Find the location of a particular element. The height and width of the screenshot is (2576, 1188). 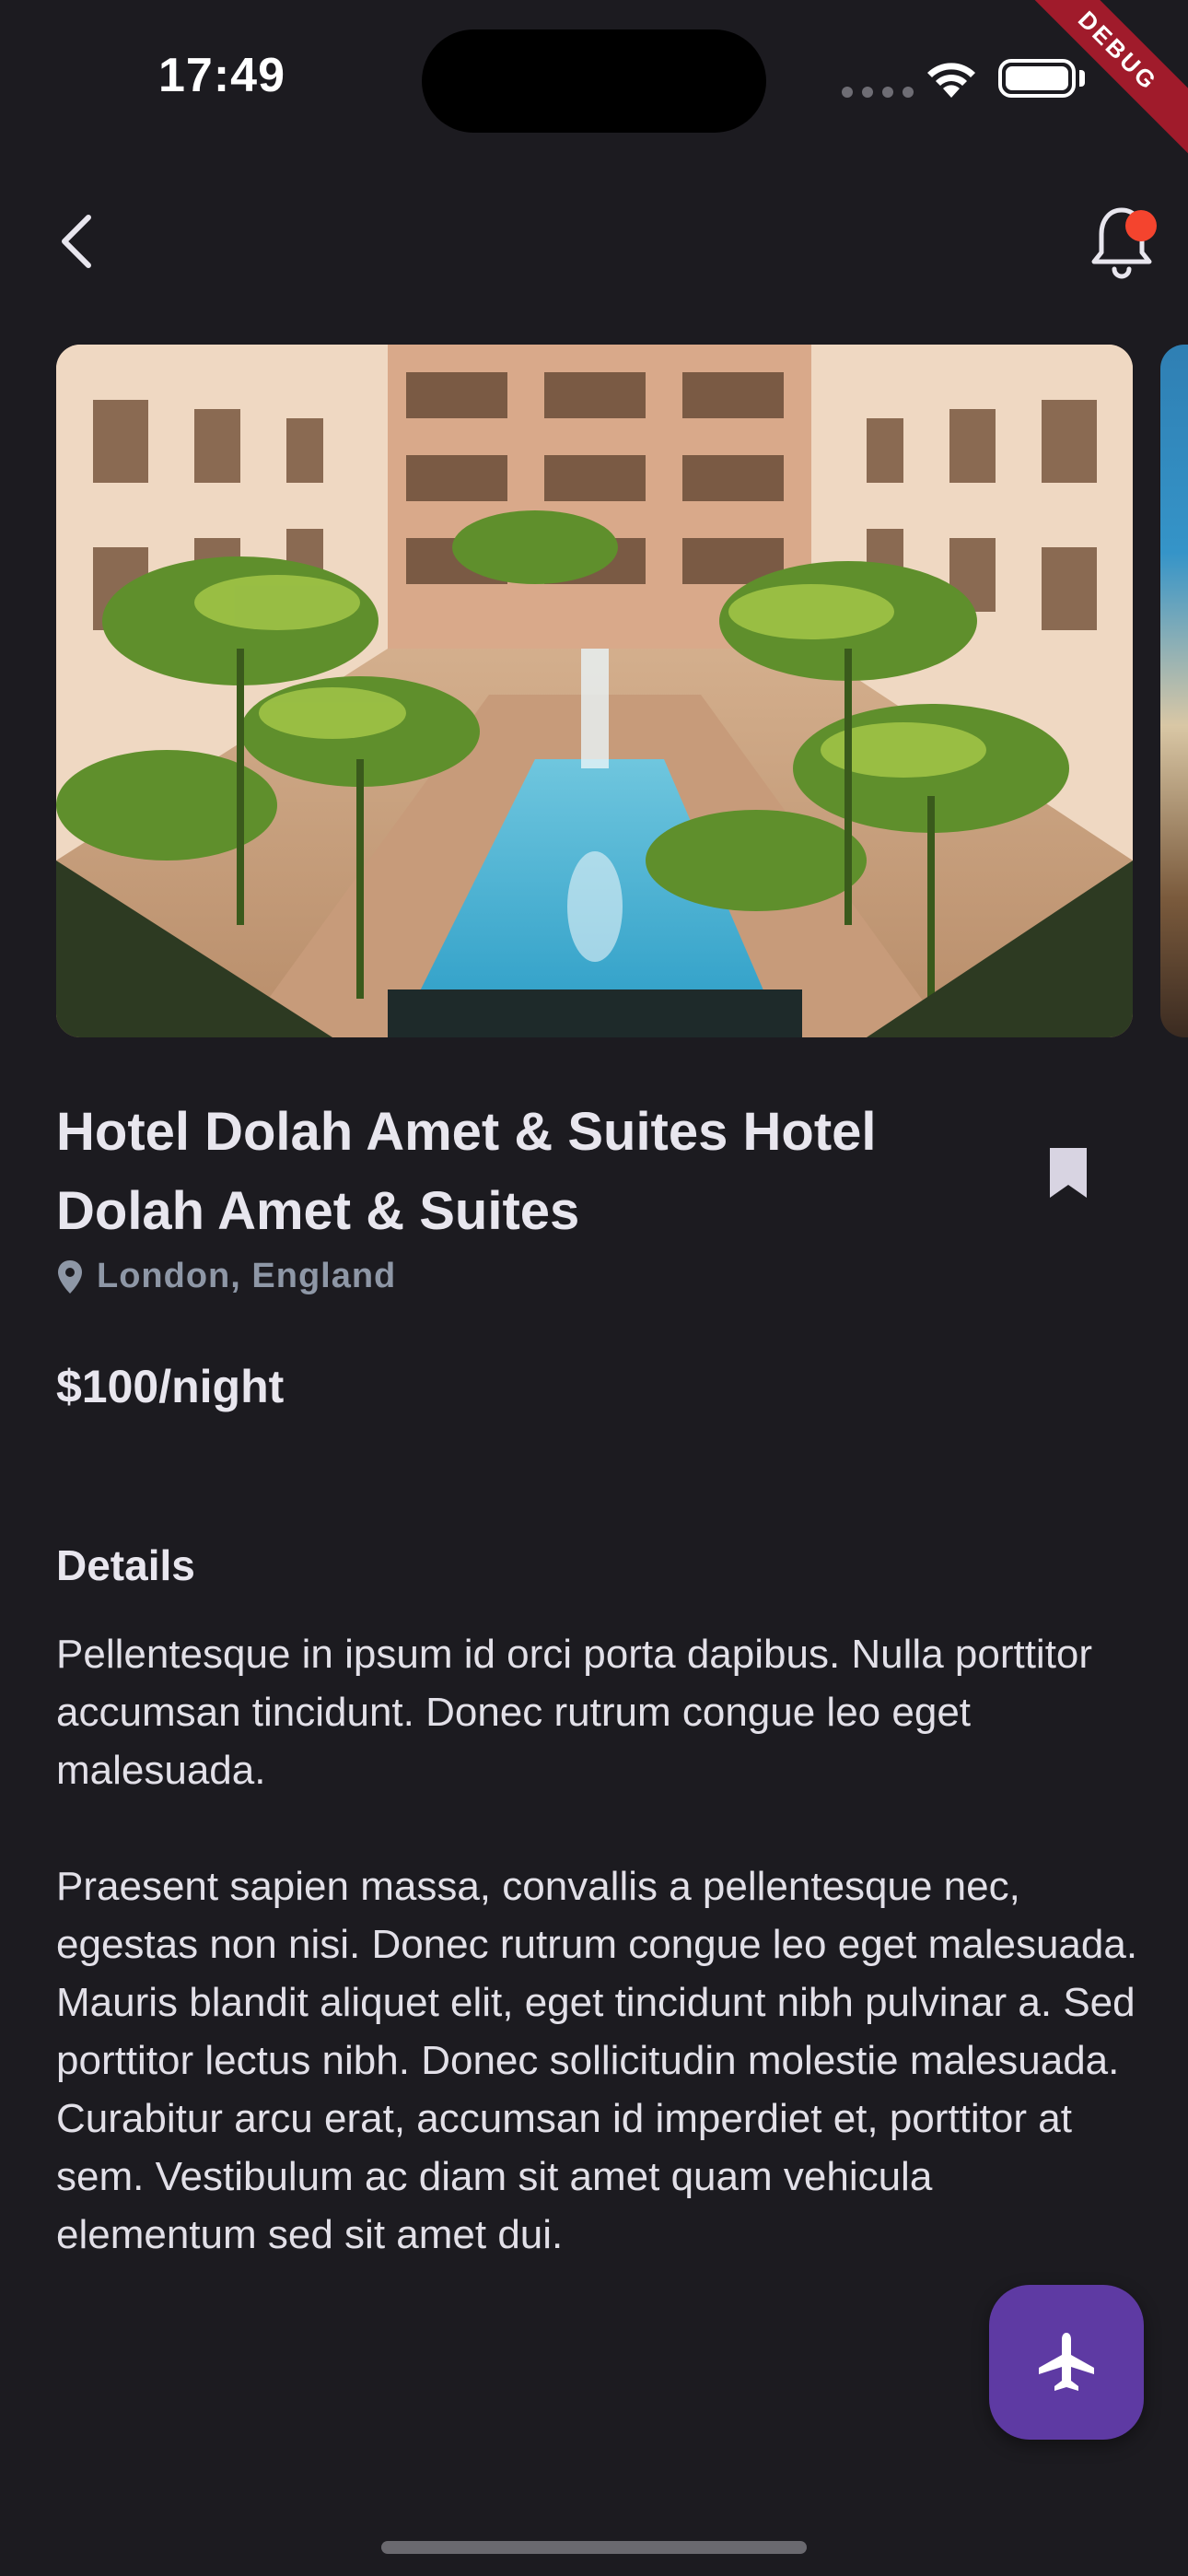

price-per-night: $100/night is located at coordinates (170, 1386).